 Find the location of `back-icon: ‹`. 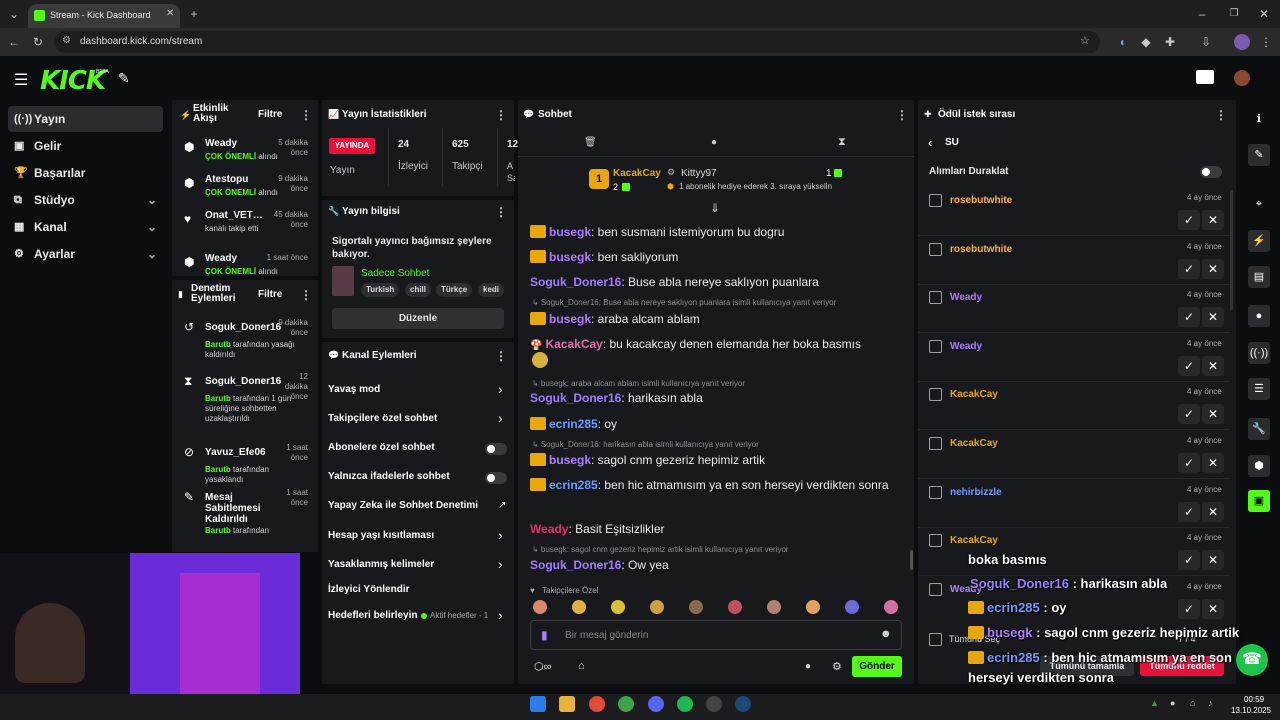

back-icon: ‹ is located at coordinates (930, 142).